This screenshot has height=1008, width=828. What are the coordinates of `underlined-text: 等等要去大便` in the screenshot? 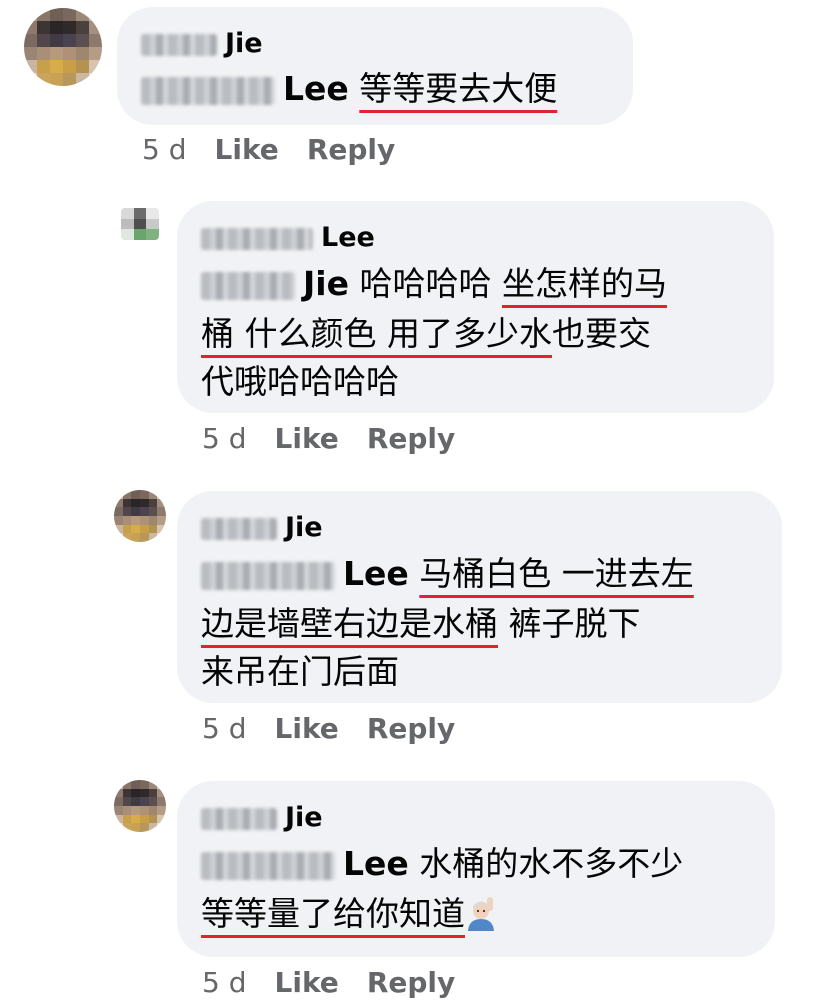 It's located at (458, 88).